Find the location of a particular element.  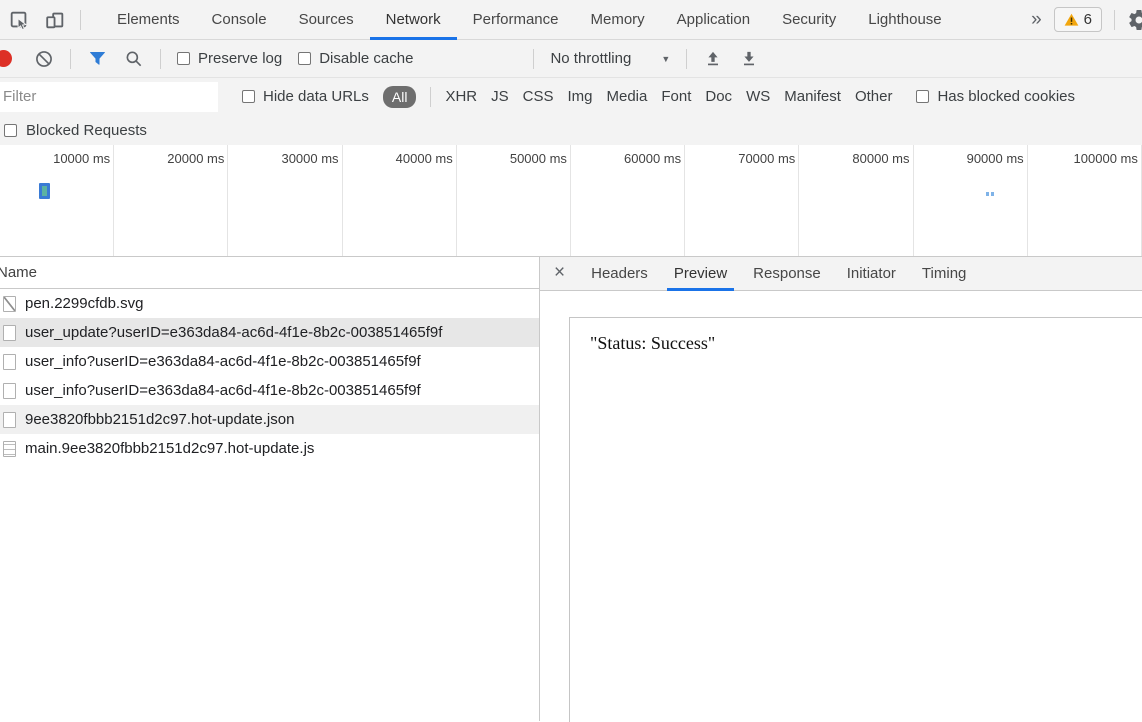

hide-data-urls-label: Hide data URLs is located at coordinates (316, 96).